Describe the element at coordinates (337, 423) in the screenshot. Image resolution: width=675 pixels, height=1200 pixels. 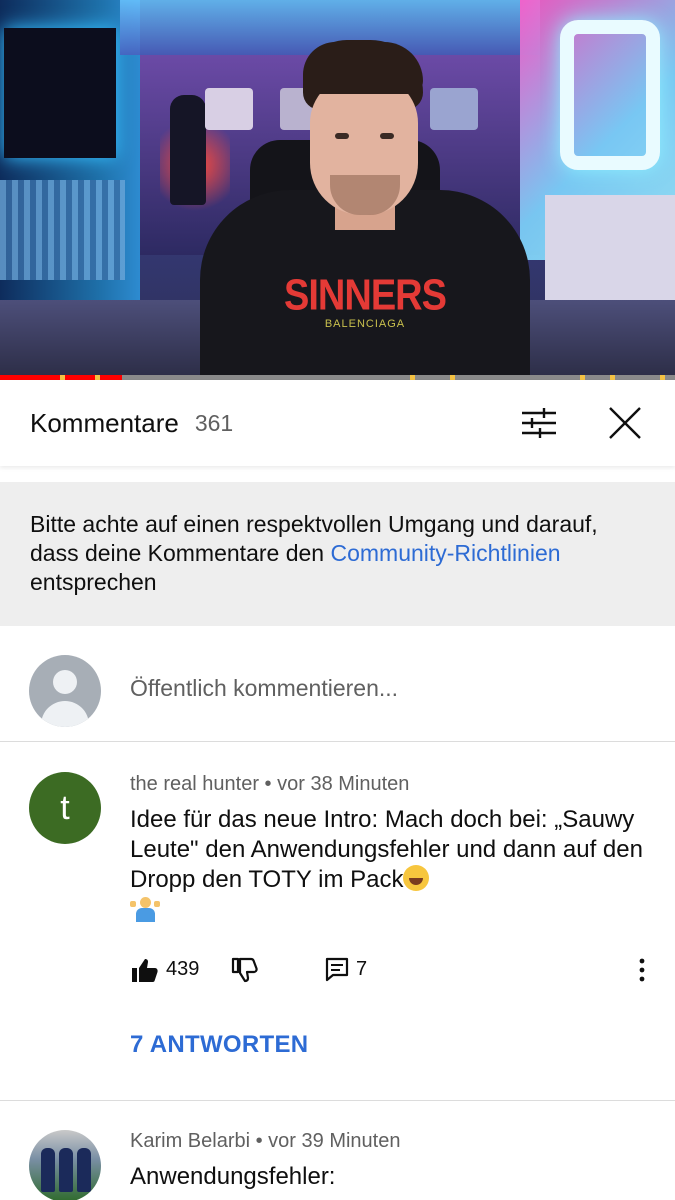
I see `comments-header: Kommentare 361` at that location.